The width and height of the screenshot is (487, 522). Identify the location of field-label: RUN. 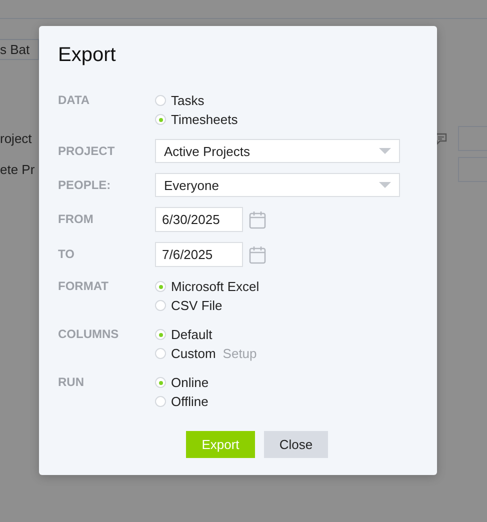
(71, 382).